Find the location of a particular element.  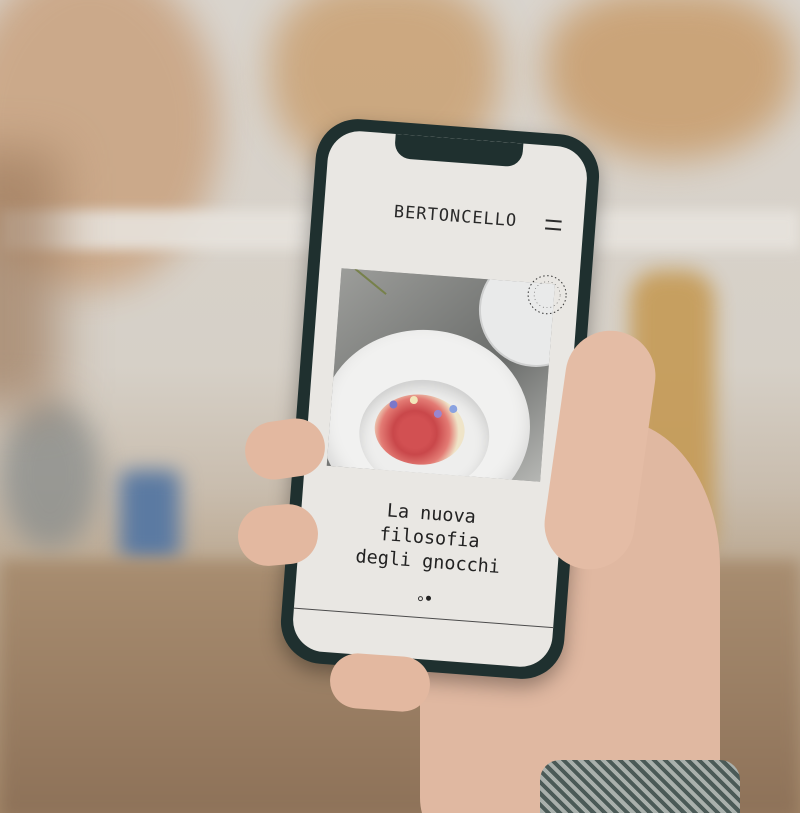

brand-logo: BERTONCELLO is located at coordinates (455, 216).